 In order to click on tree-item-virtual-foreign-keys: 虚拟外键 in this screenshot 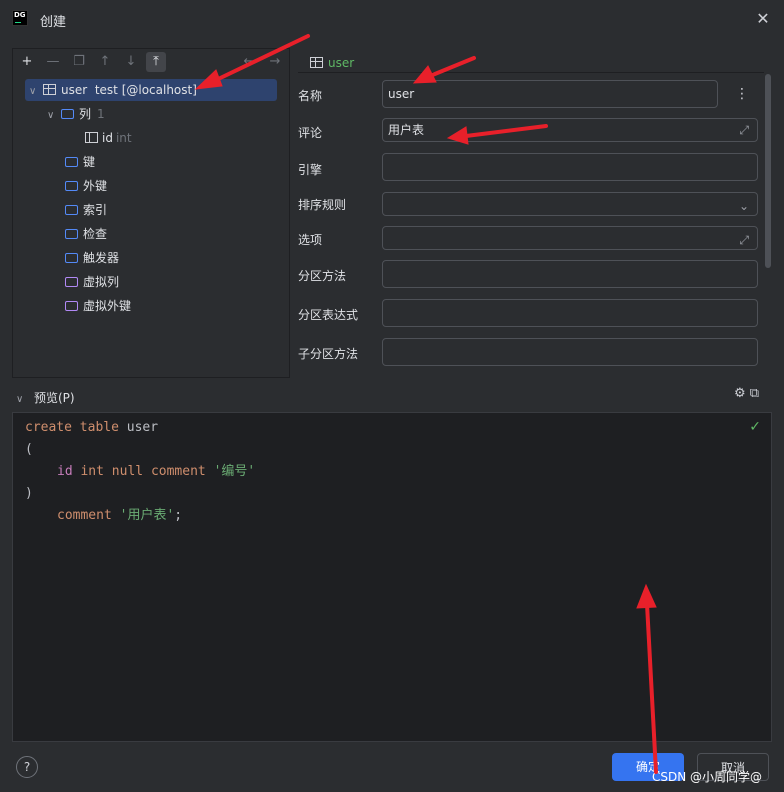, I will do `click(98, 306)`.